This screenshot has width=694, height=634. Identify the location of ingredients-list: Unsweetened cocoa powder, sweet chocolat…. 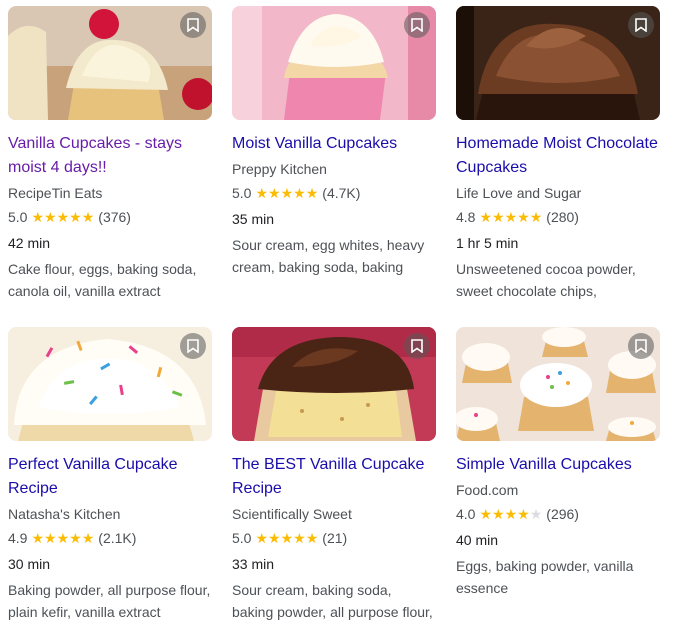
(546, 280).